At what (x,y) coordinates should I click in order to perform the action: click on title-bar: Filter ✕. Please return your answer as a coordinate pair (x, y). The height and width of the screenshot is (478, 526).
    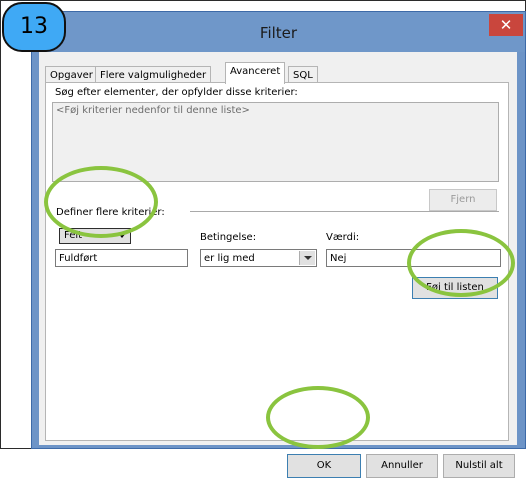
    Looking at the image, I should click on (278, 32).